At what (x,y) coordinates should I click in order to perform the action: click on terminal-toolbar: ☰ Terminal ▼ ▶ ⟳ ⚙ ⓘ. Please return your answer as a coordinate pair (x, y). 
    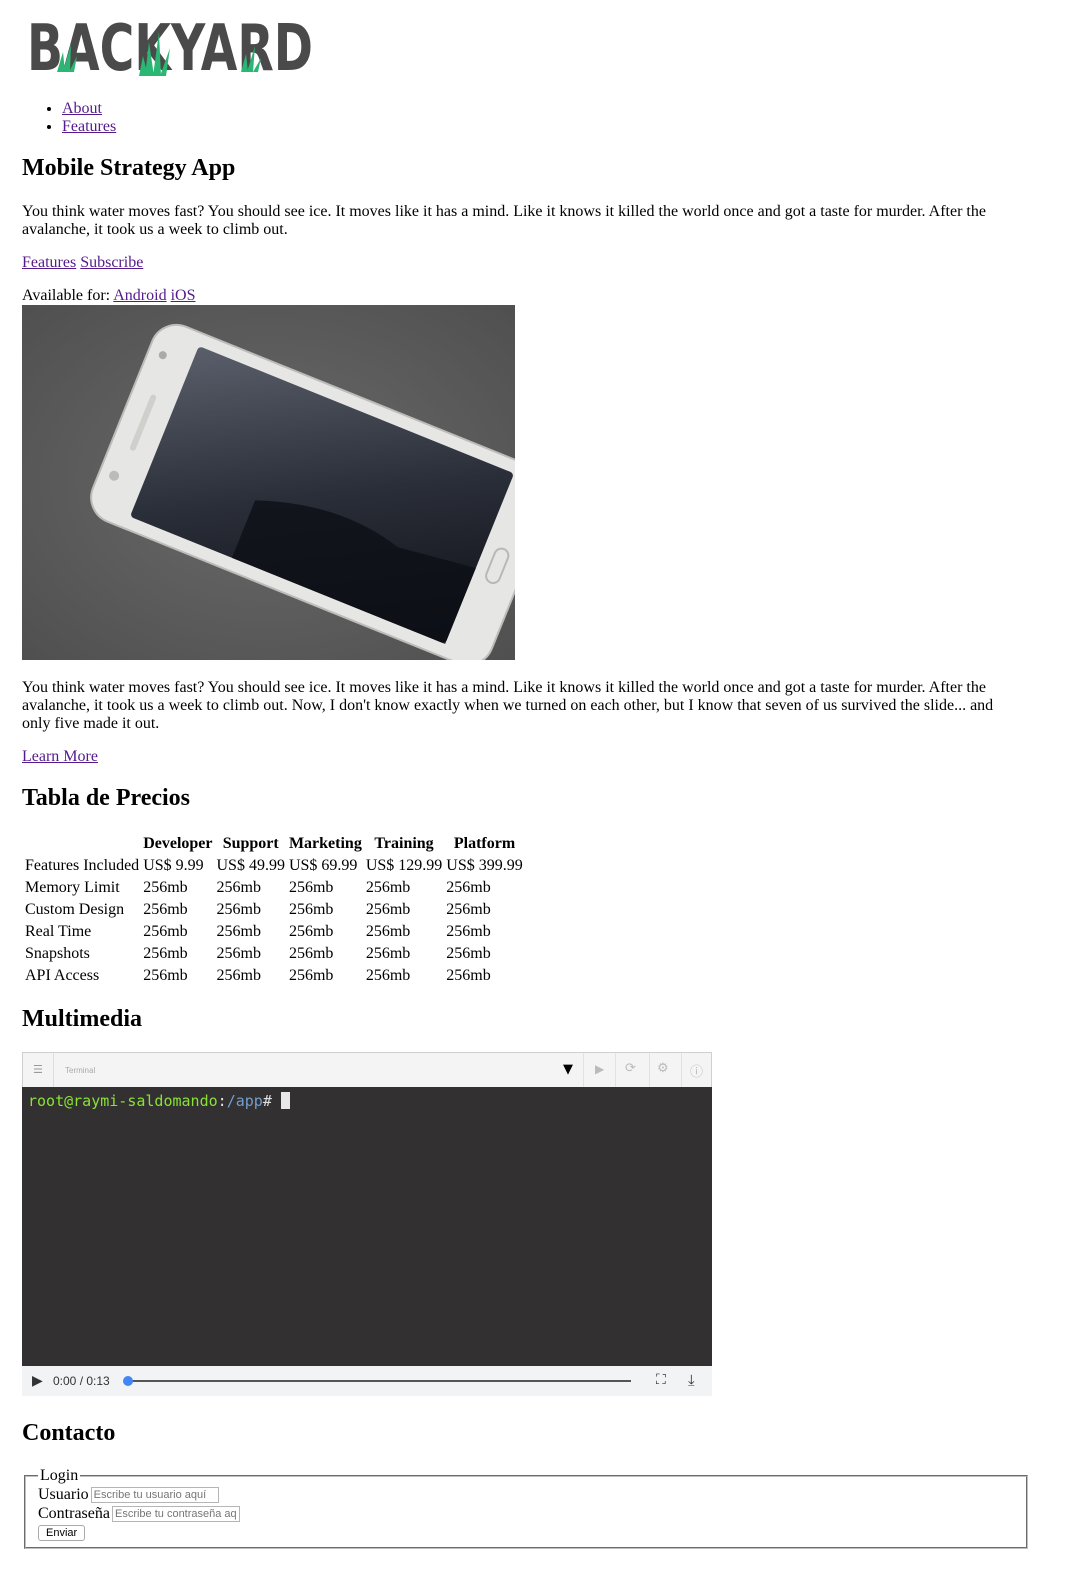
    Looking at the image, I should click on (367, 1070).